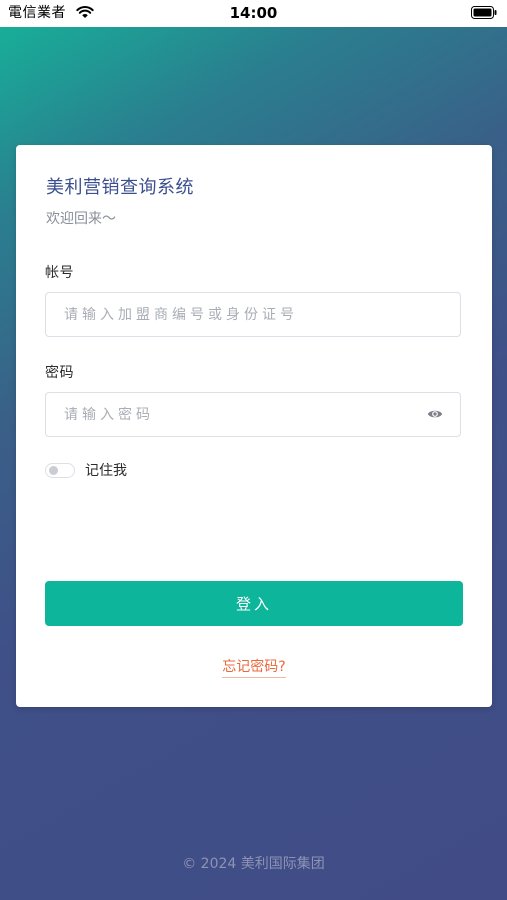 This screenshot has height=900, width=507. I want to click on account-field, so click(253, 314).